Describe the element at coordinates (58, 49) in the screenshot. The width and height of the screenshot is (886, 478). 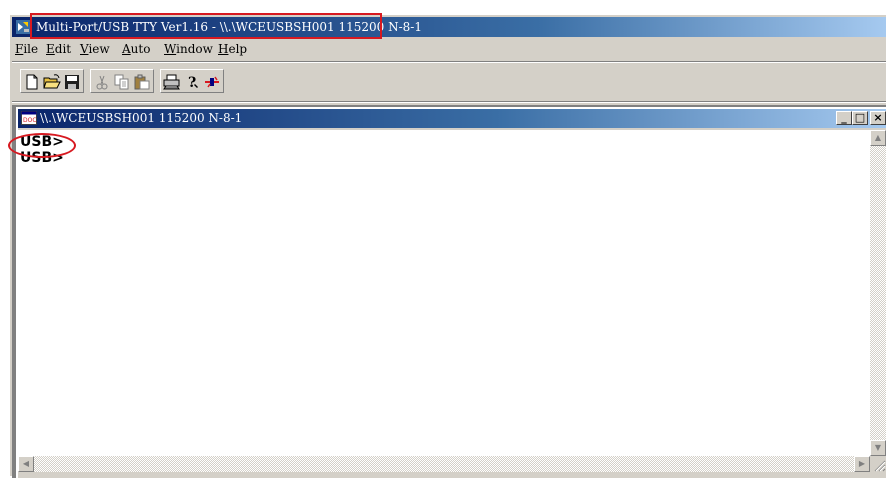
I see `menu-edit: Edit` at that location.